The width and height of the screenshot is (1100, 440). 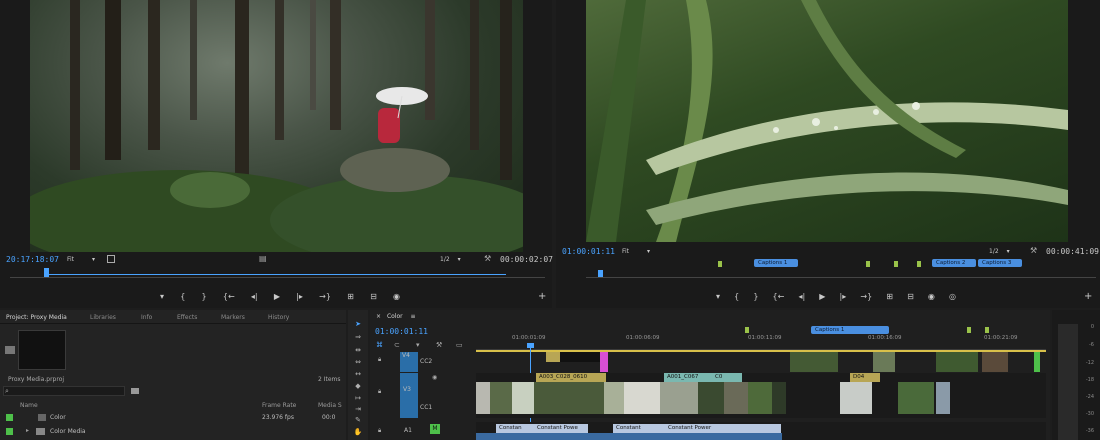 What do you see at coordinates (776, 263) in the screenshot?
I see `caption-clip-1: Captions 1` at bounding box center [776, 263].